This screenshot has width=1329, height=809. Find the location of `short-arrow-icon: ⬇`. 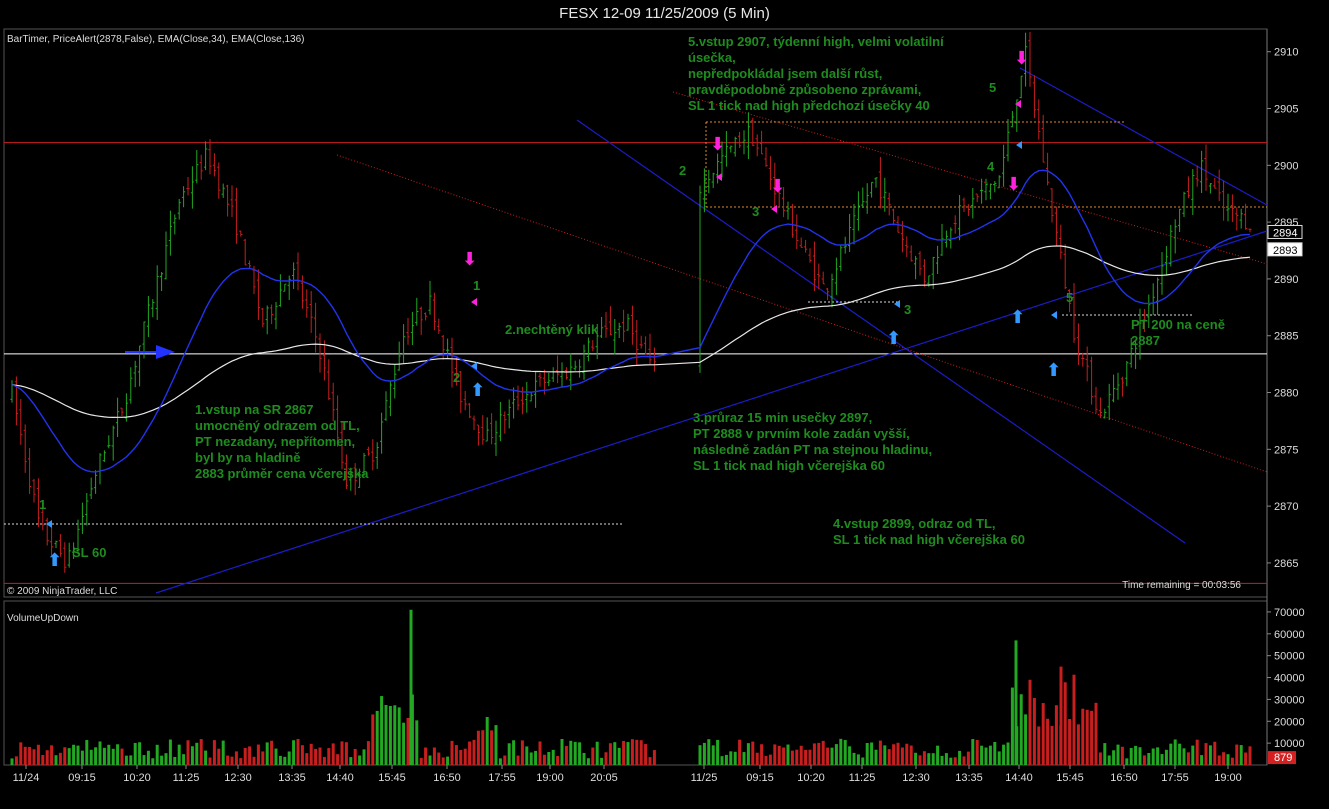

short-arrow-icon: ⬇ is located at coordinates (717, 144).